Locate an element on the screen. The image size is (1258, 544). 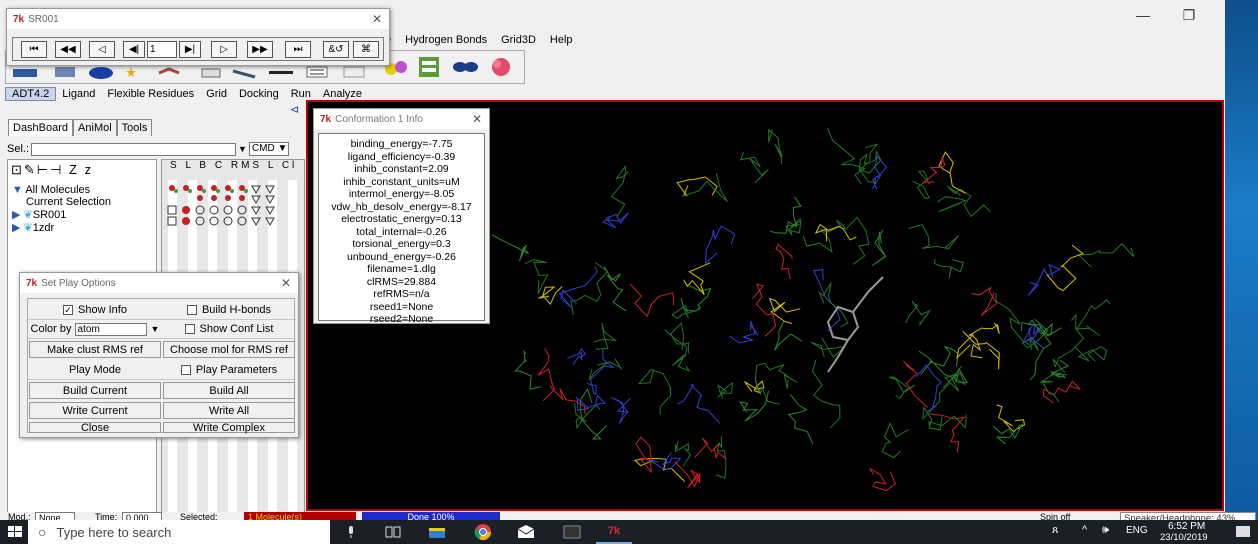
first-frame-button: ⏮ is located at coordinates (34, 49).